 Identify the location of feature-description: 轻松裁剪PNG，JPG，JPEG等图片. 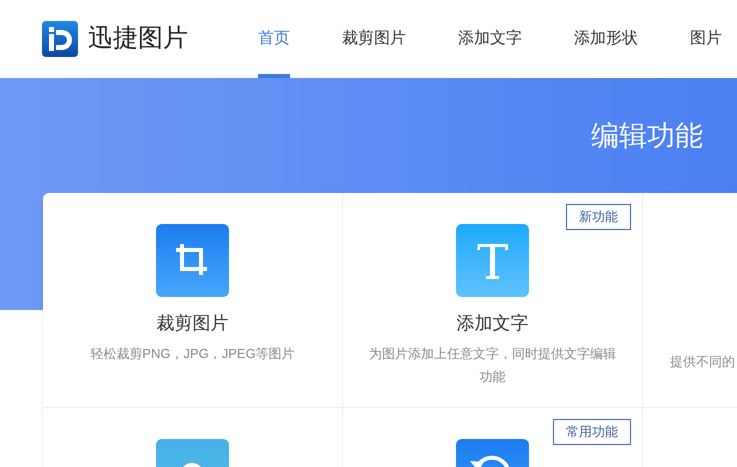
(192, 354).